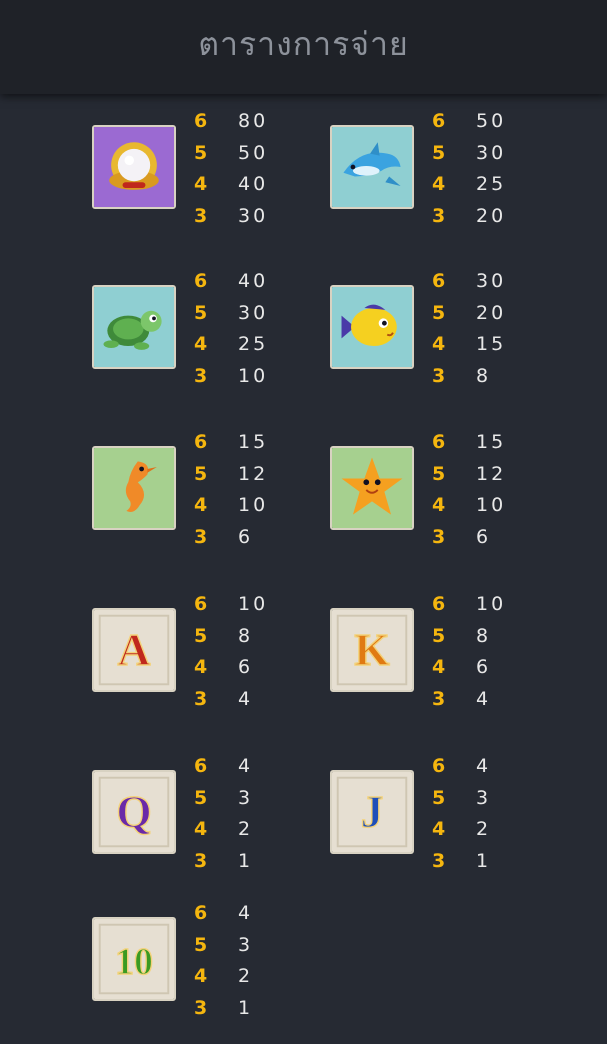 The height and width of the screenshot is (1044, 607). What do you see at coordinates (133, 649) in the screenshot?
I see `svg-text: A` at bounding box center [133, 649].